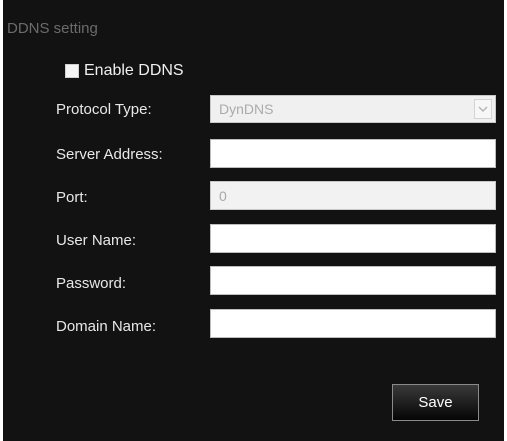  I want to click on user-name-input, so click(353, 238).